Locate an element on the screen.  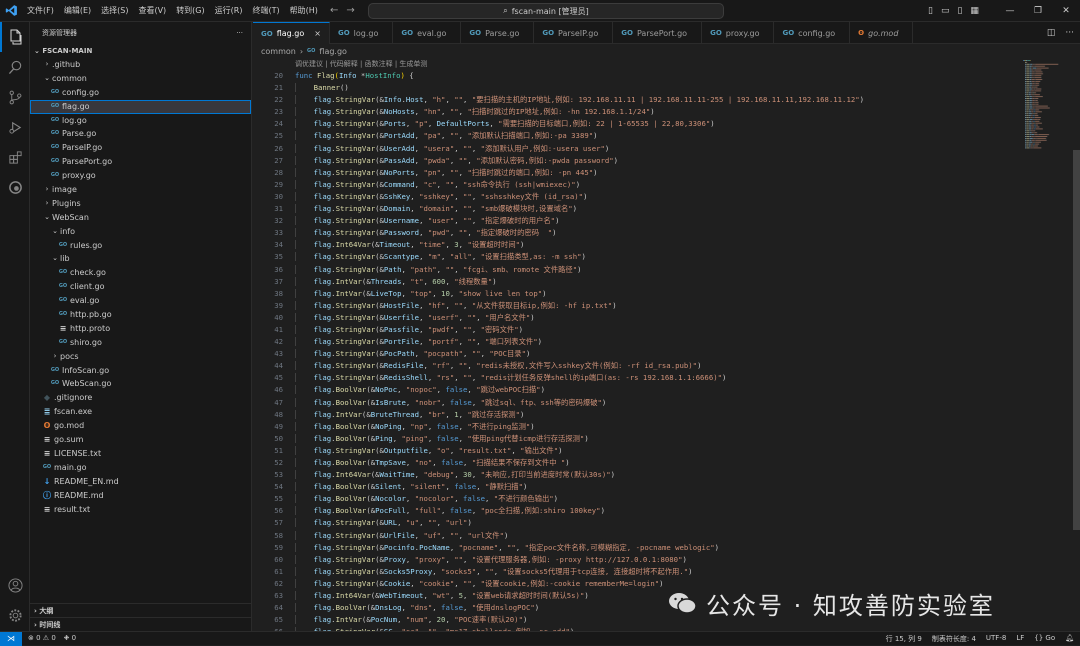
tree-file: ≡http.proto is located at coordinates (140, 329).